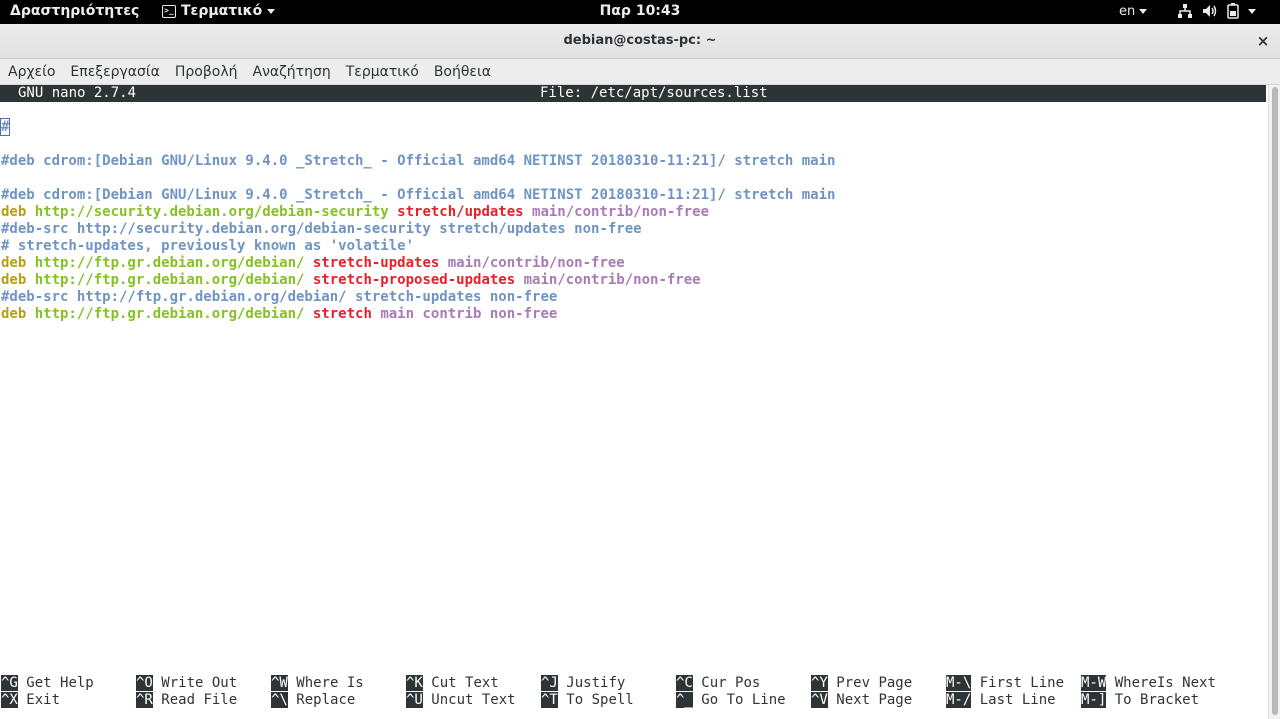 This screenshot has width=1280, height=719. I want to click on shortcut-key: ^K, so click(414, 683).